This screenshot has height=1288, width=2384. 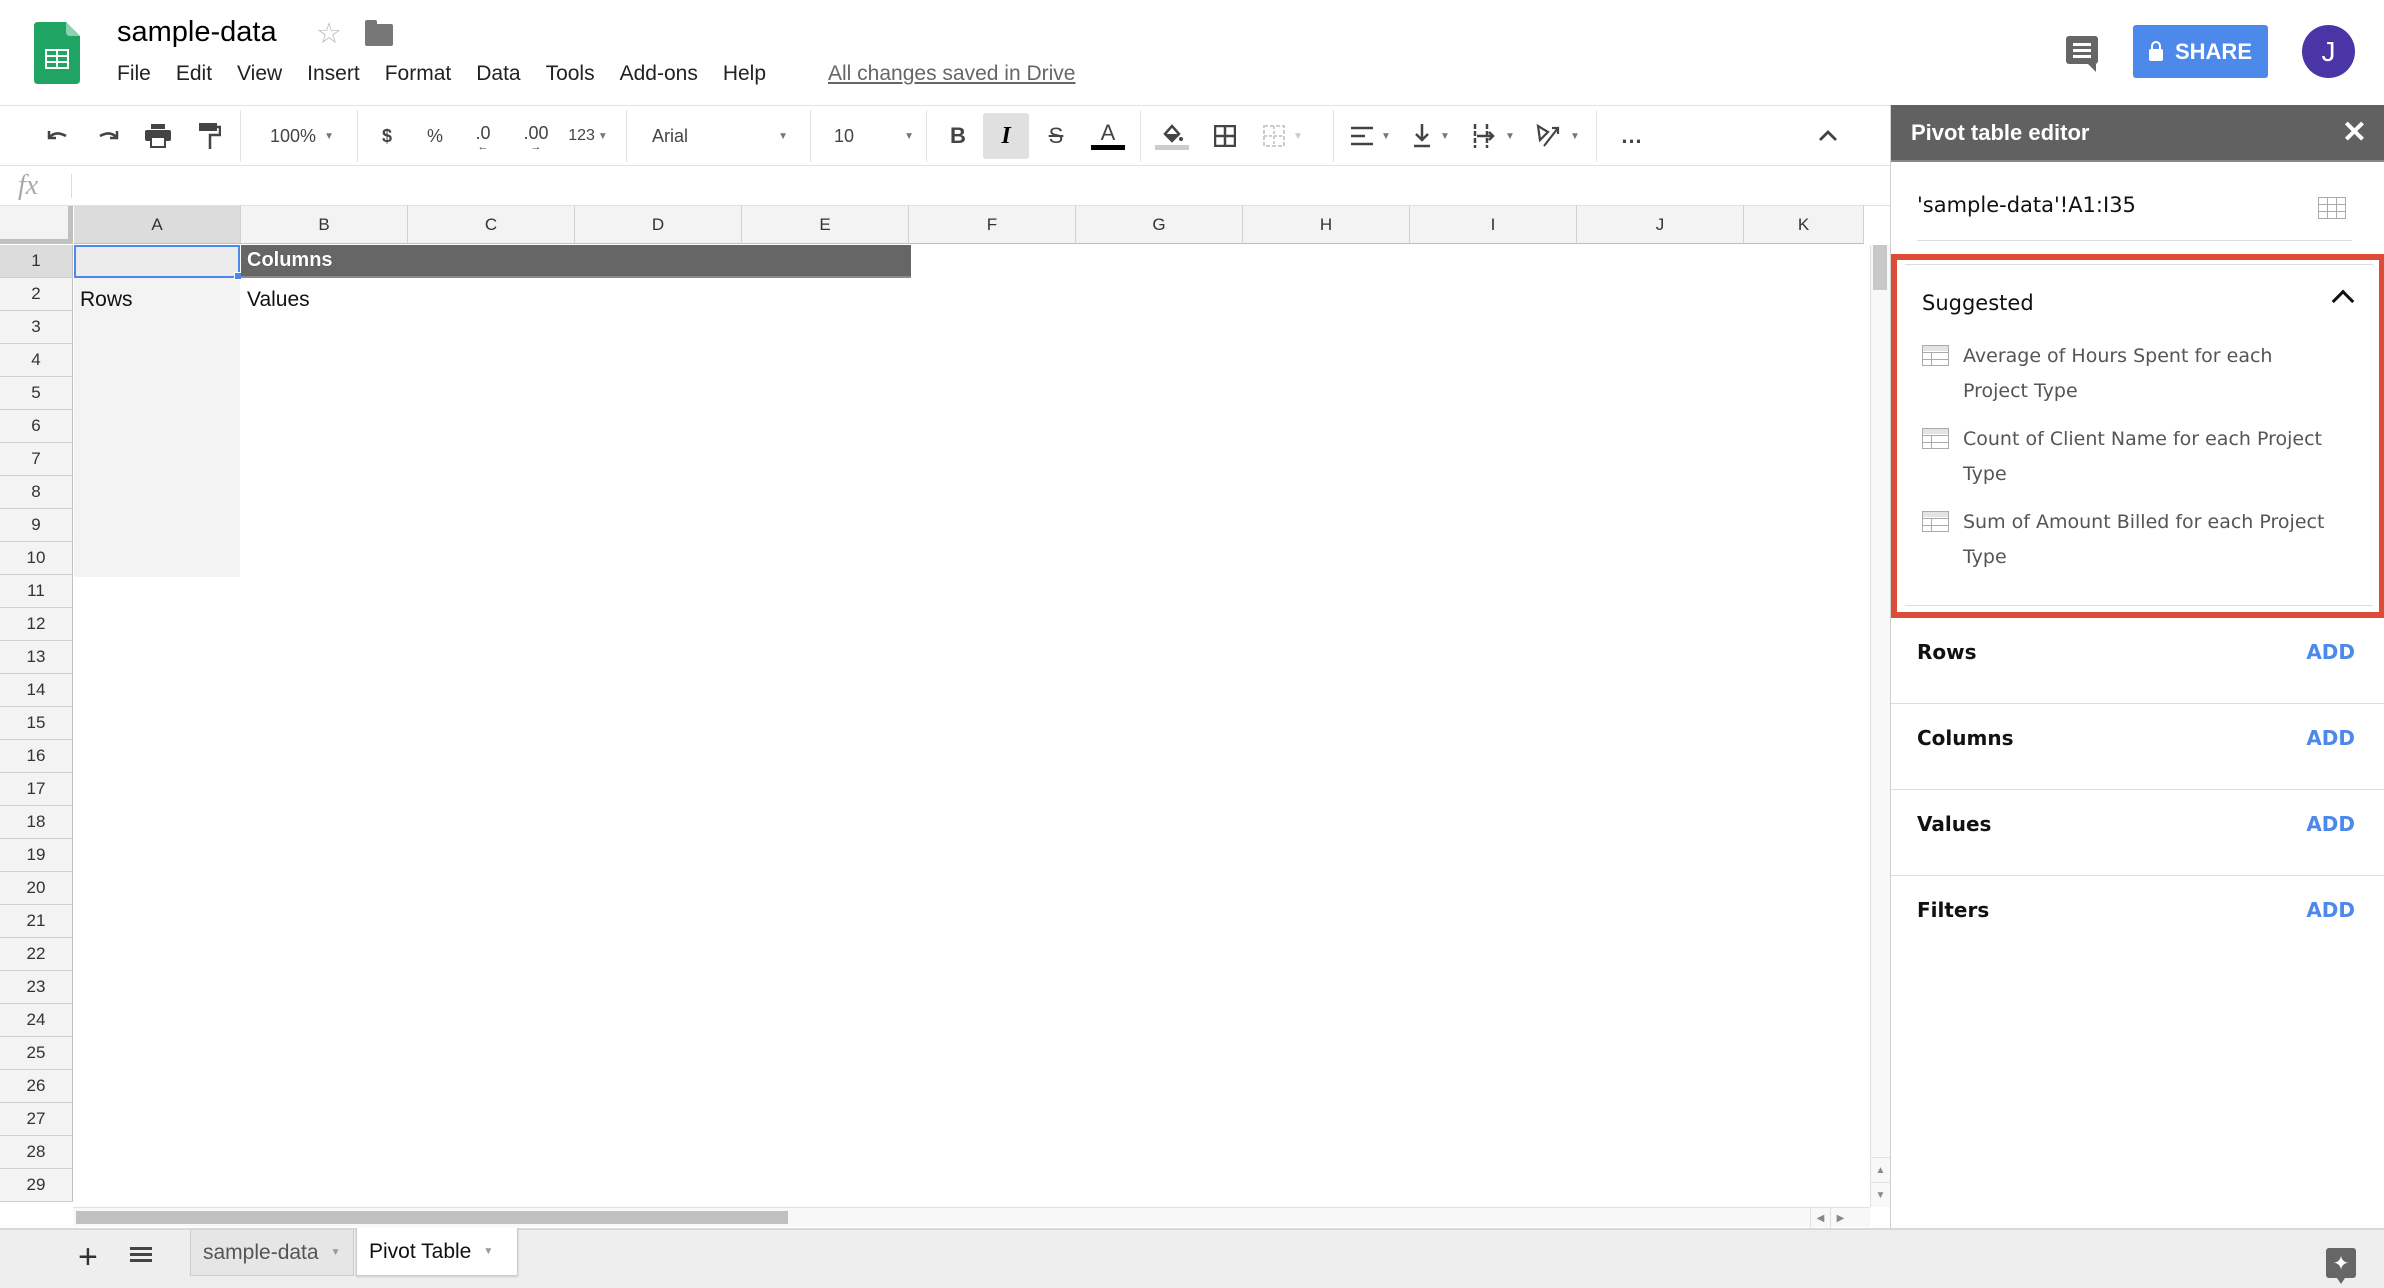 What do you see at coordinates (1431, 136) in the screenshot?
I see `vertical-align-icon: ▼` at bounding box center [1431, 136].